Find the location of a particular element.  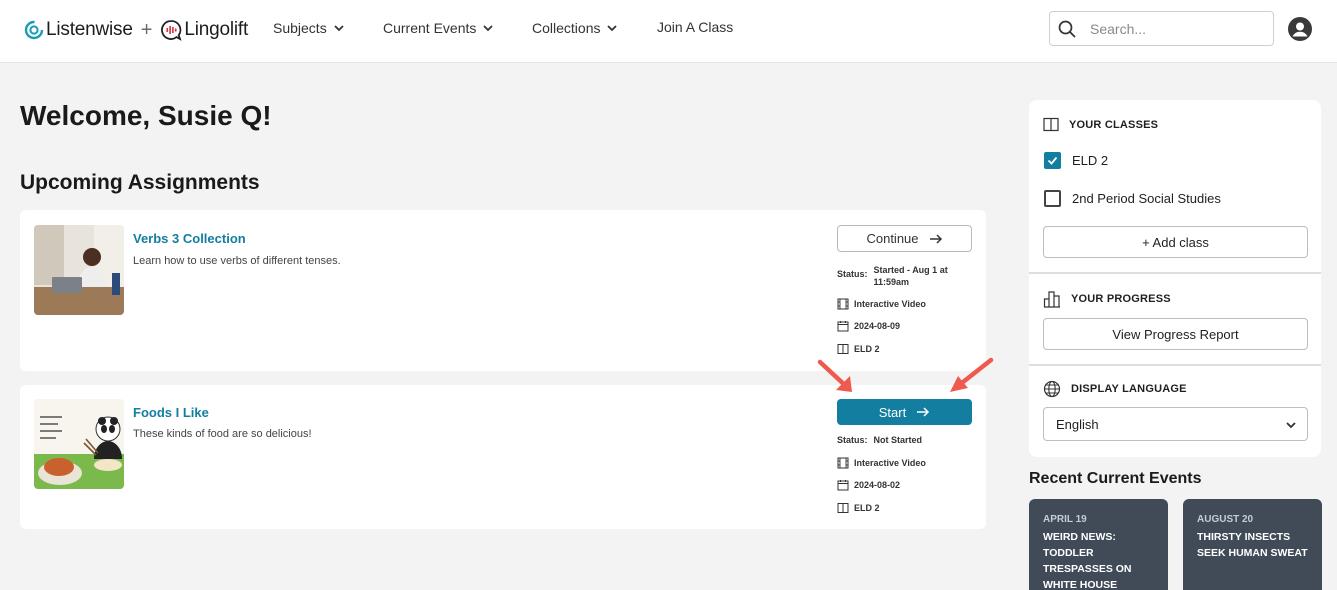

lingolift-logo-icon is located at coordinates (172, 30).